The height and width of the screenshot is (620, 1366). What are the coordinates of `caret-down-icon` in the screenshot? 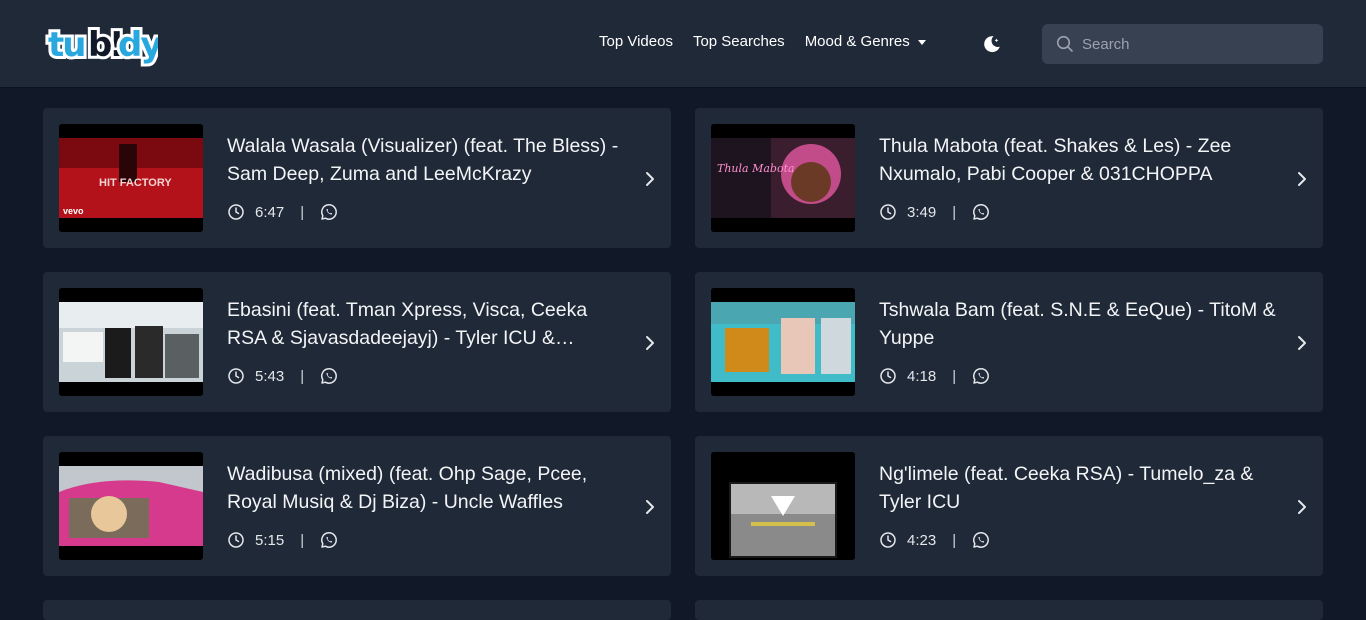 It's located at (921, 42).